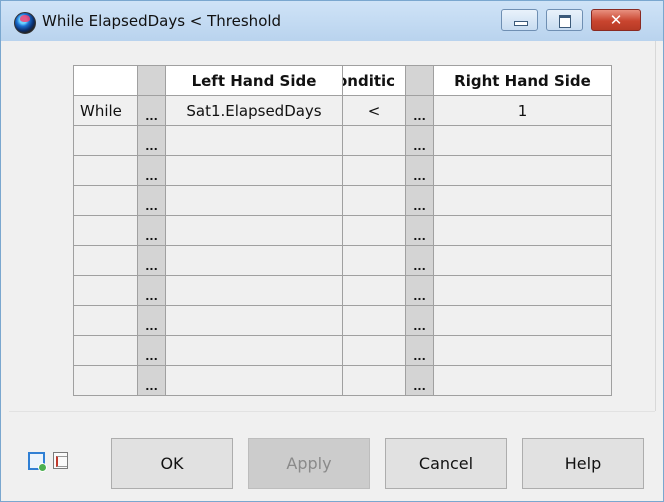  Describe the element at coordinates (254, 110) in the screenshot. I see `lhs-cell: Sat1.ElapsedDays` at that location.